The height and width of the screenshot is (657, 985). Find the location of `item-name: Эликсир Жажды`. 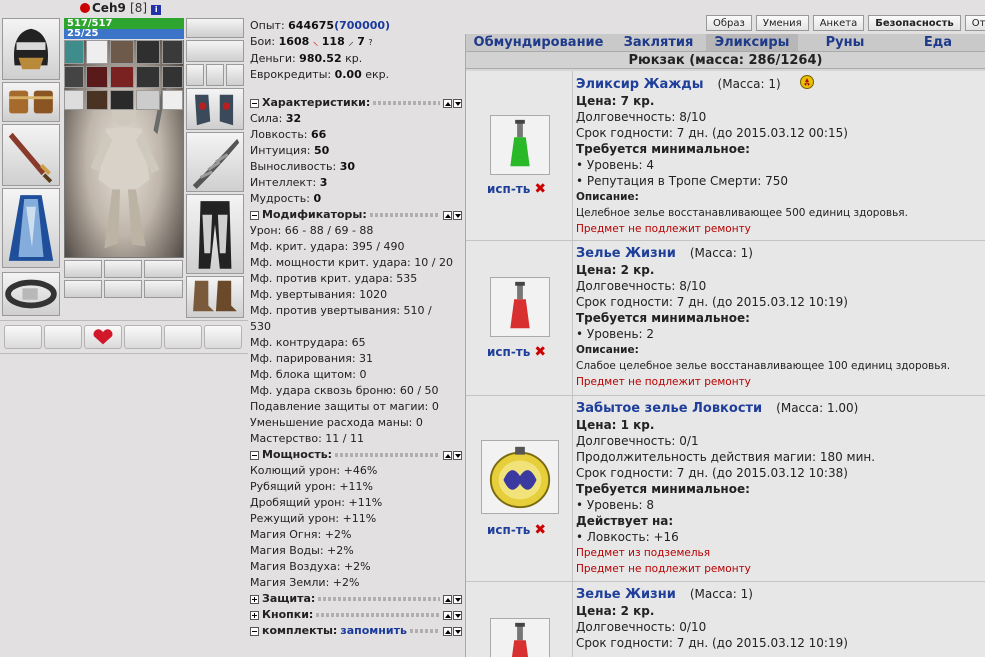

item-name: Эликсир Жажды is located at coordinates (640, 84).